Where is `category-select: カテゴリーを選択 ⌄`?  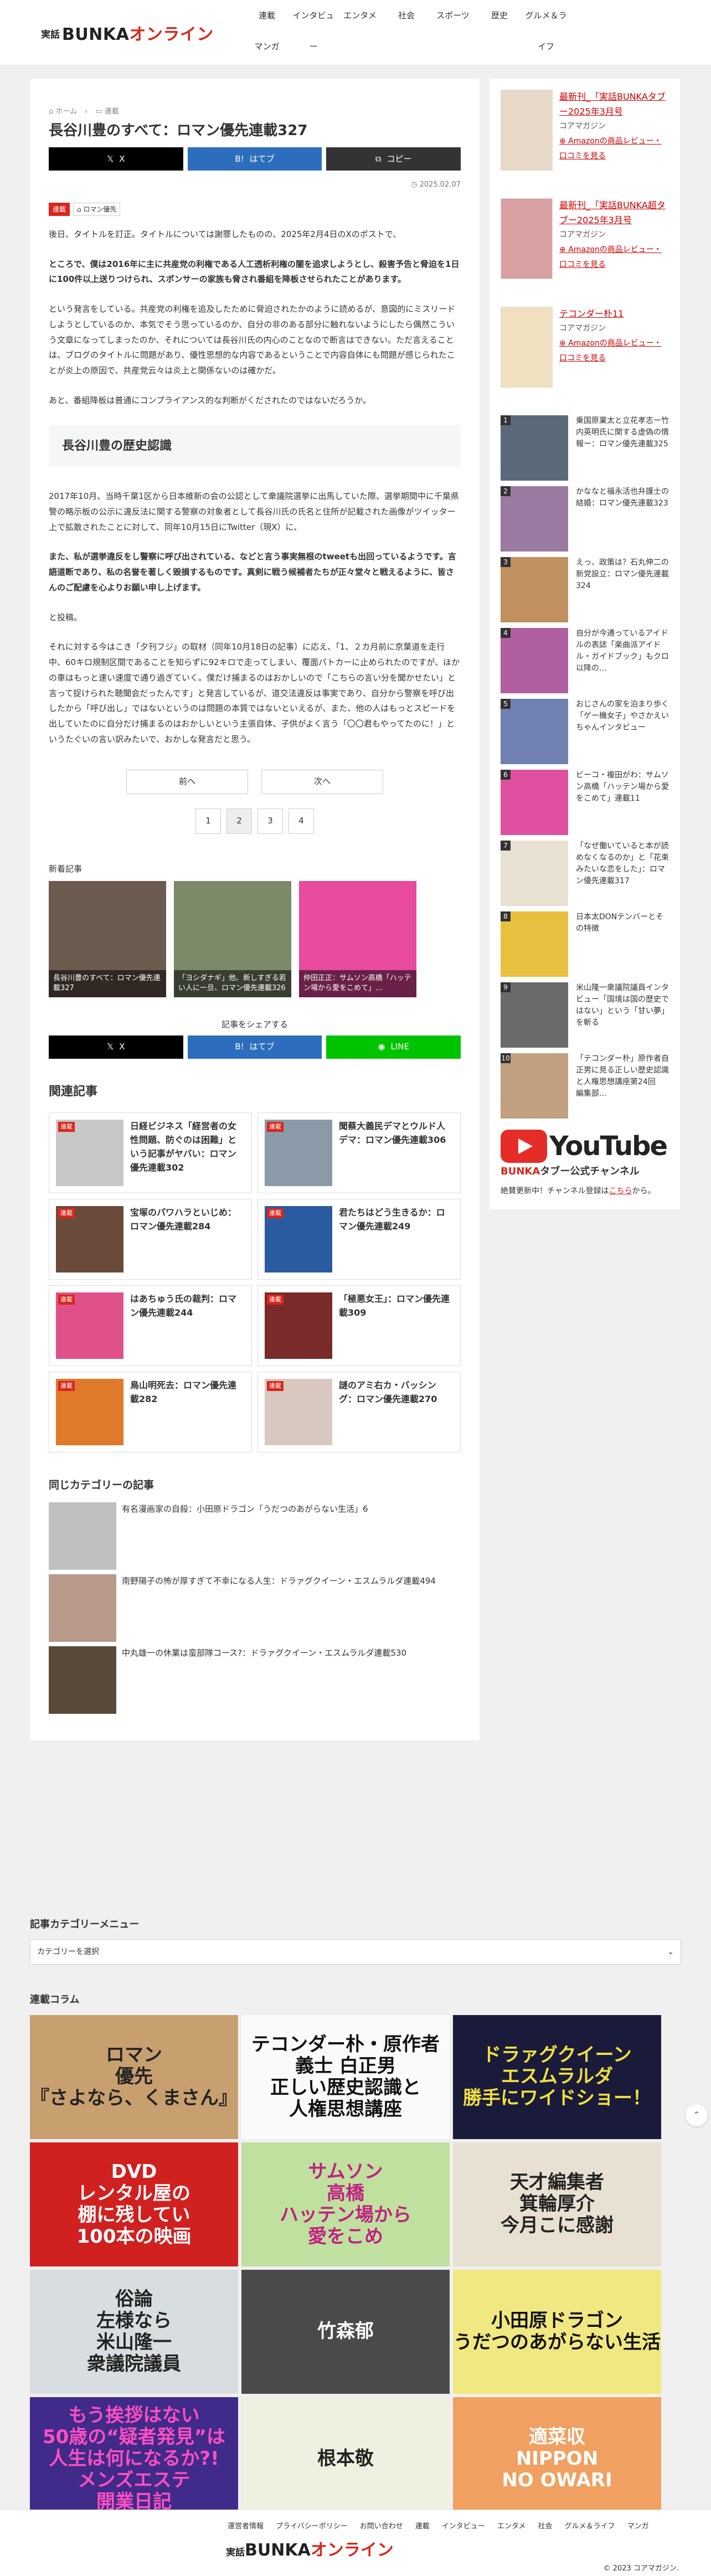 category-select: カテゴリーを選択 ⌄ is located at coordinates (355, 1952).